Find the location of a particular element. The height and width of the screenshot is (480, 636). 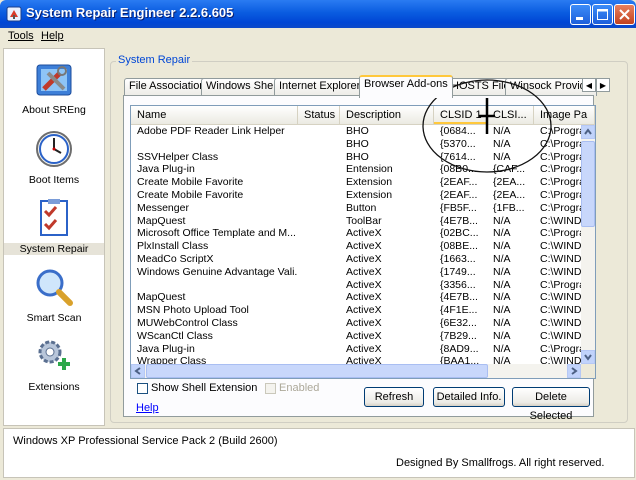

chevron-down-icon is located at coordinates (588, 357).